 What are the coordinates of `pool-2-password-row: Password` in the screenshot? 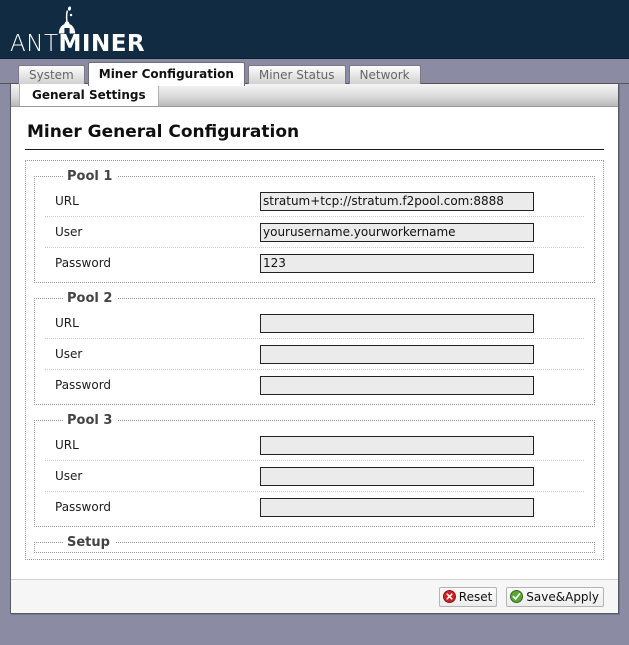 It's located at (314, 385).